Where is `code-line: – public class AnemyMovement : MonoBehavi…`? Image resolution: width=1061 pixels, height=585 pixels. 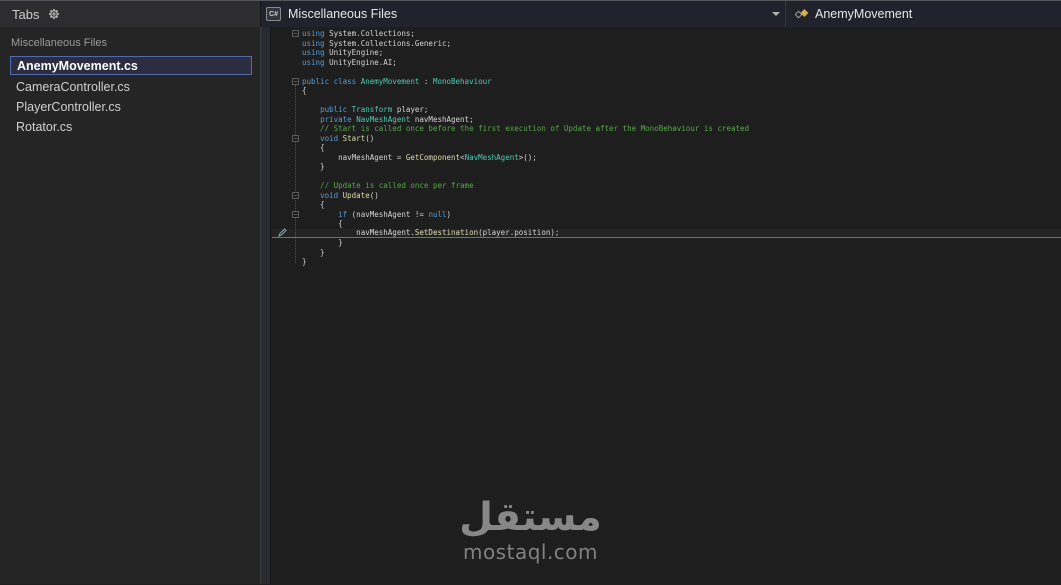
code-line: – public class AnemyMovement : MonoBehavi… is located at coordinates (666, 82).